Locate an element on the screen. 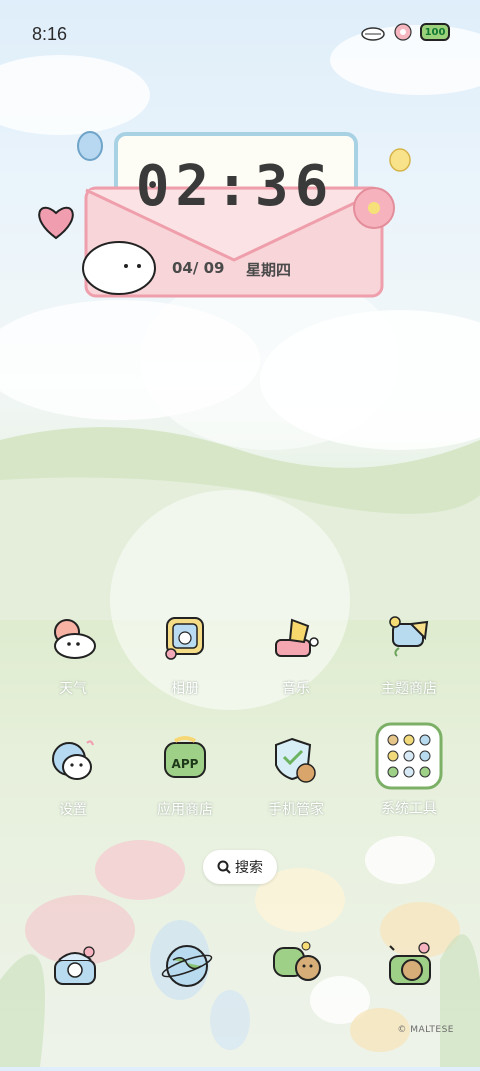 The image size is (480, 1071). signal-dog-icon is located at coordinates (373, 34).